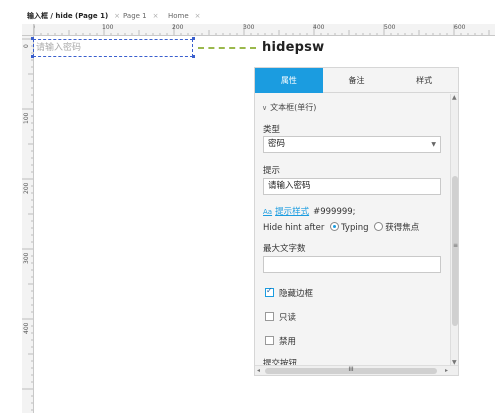  I want to click on document-tab-bar: 输入框 / hide (Page 1) × Page 1 × Home ×, so click(247, 12).